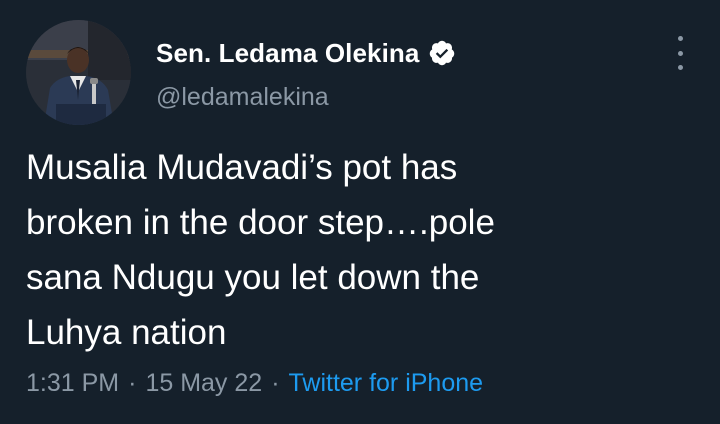  I want to click on tweet-date: 15 May 22, so click(203, 383).